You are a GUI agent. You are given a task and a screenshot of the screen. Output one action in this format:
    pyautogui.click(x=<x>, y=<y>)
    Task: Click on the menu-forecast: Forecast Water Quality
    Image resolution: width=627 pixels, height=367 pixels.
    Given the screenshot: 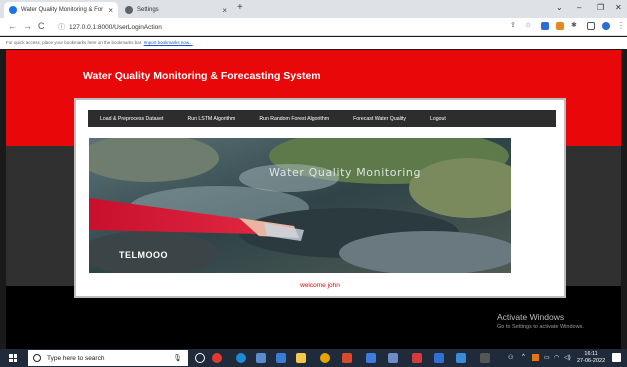 What is the action you would take?
    pyautogui.click(x=379, y=119)
    